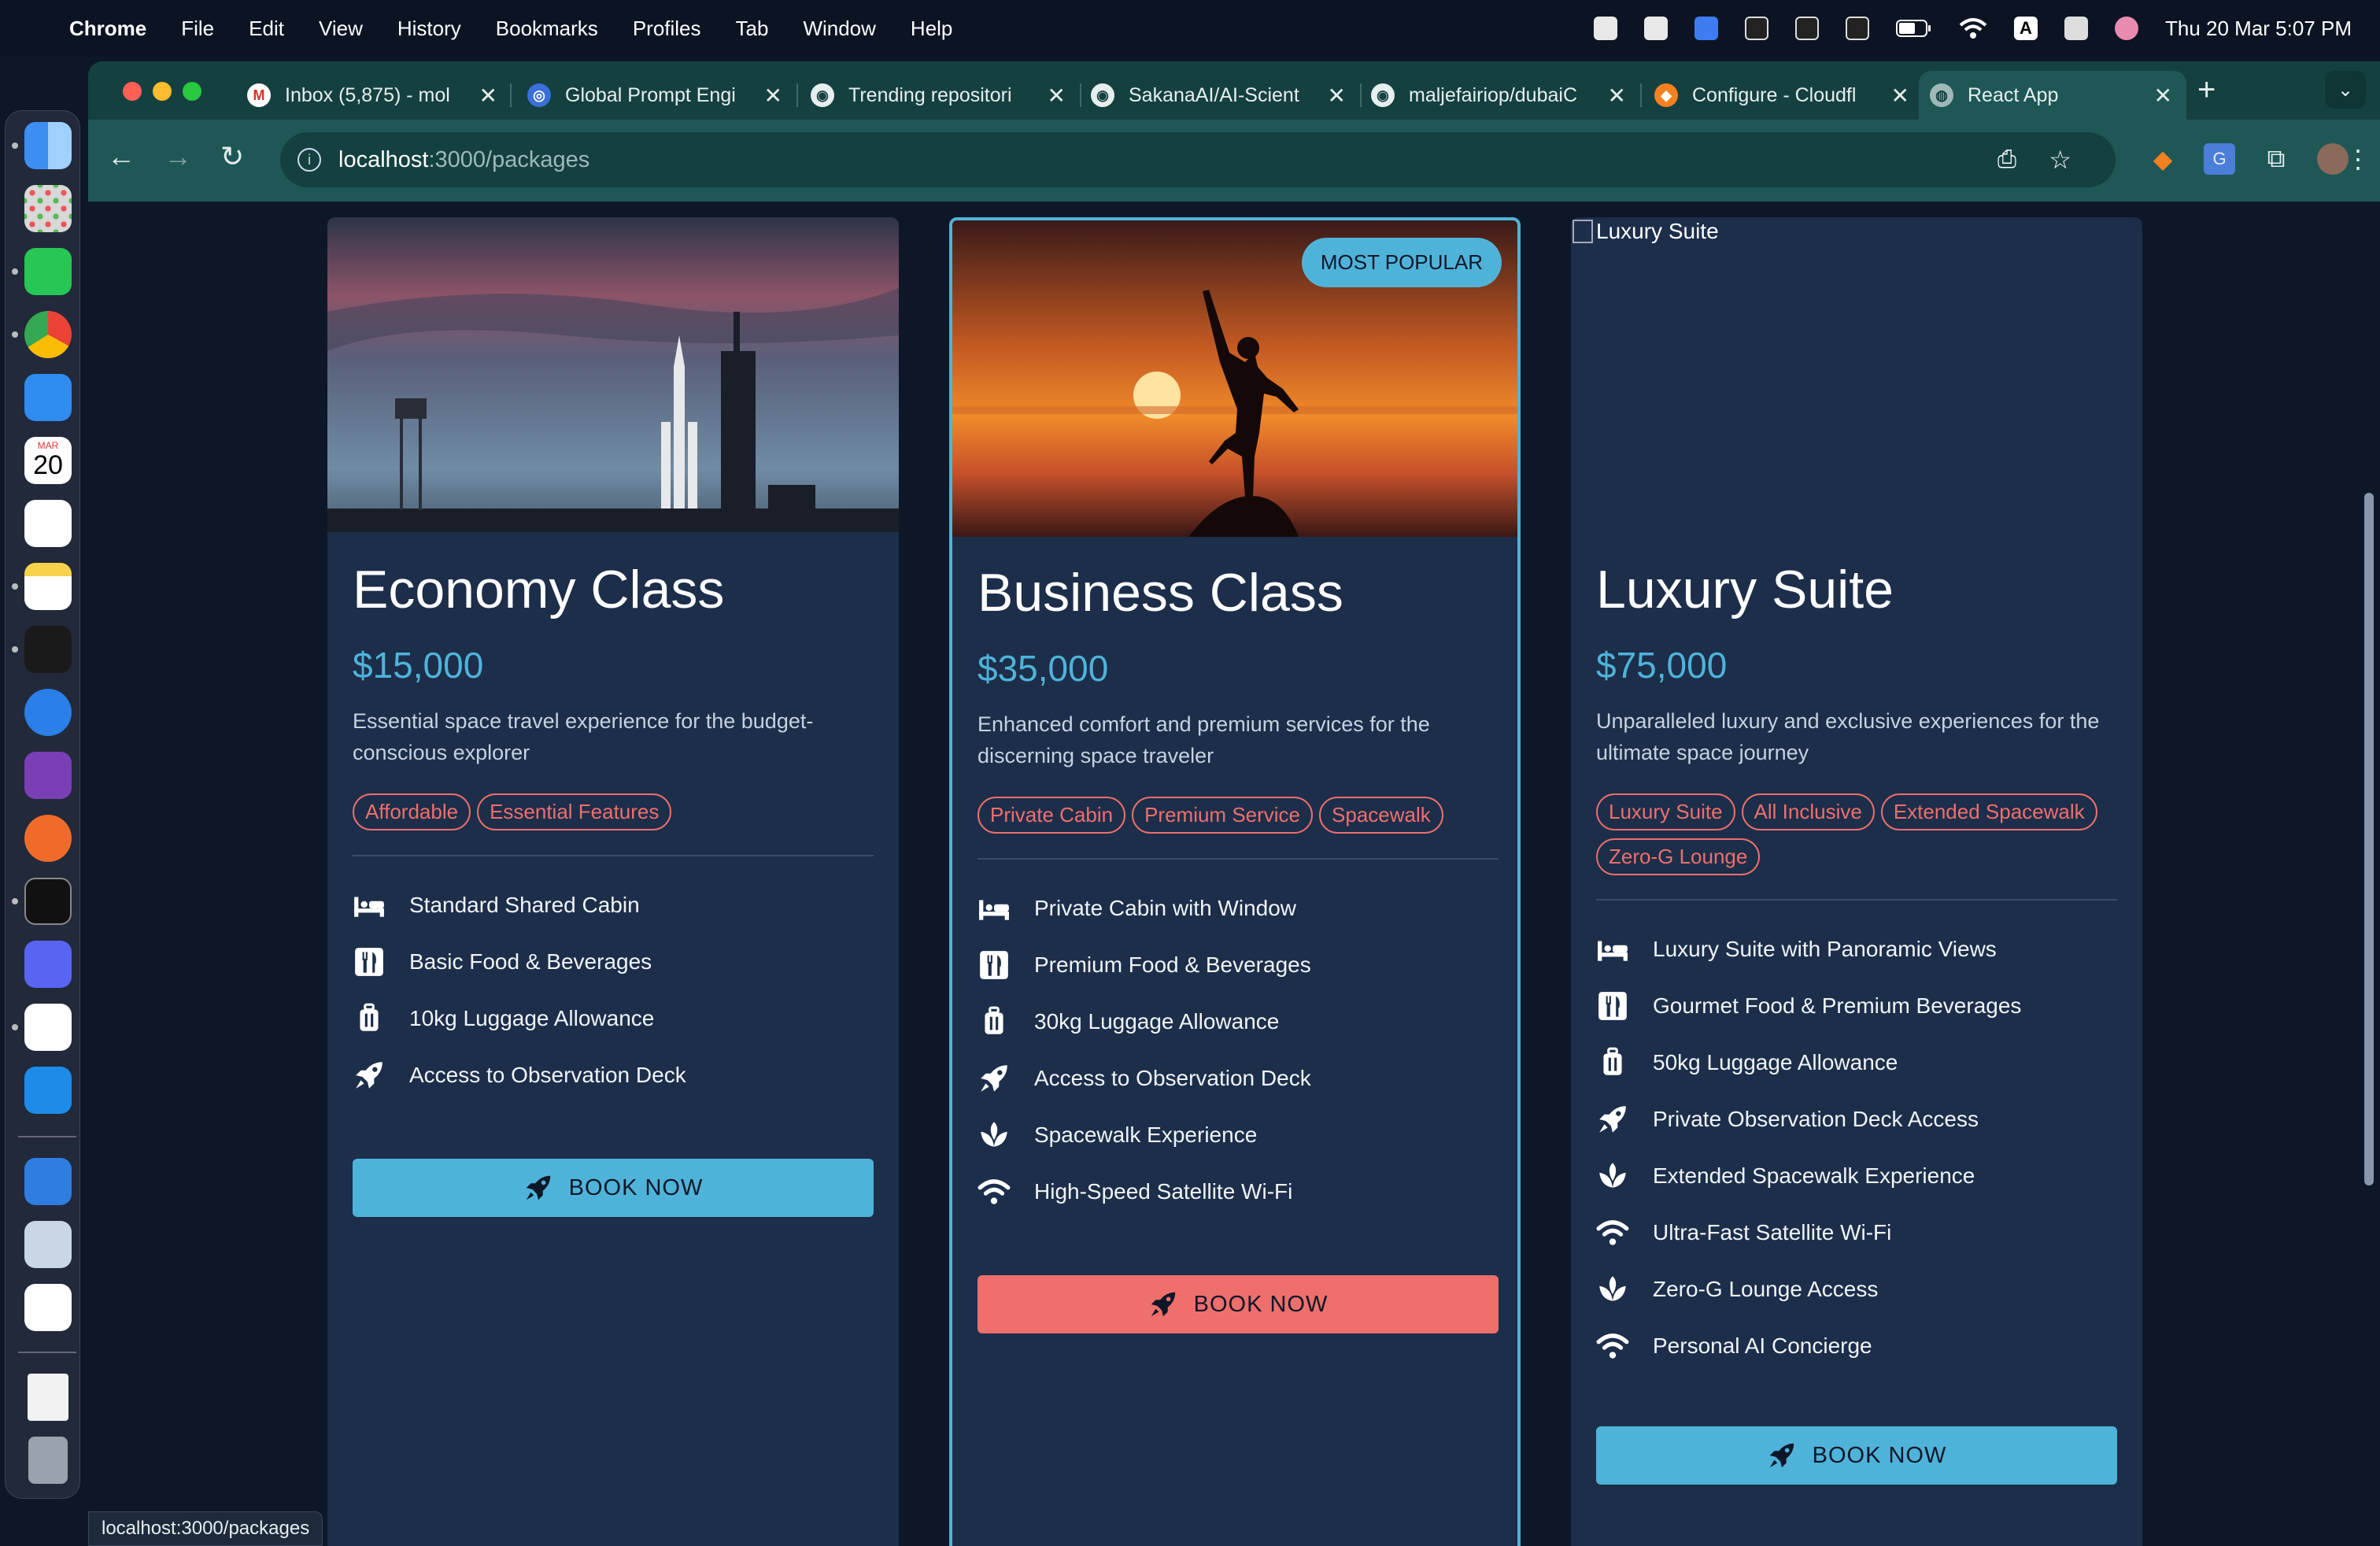  What do you see at coordinates (369, 1075) in the screenshot?
I see `rocket-icon` at bounding box center [369, 1075].